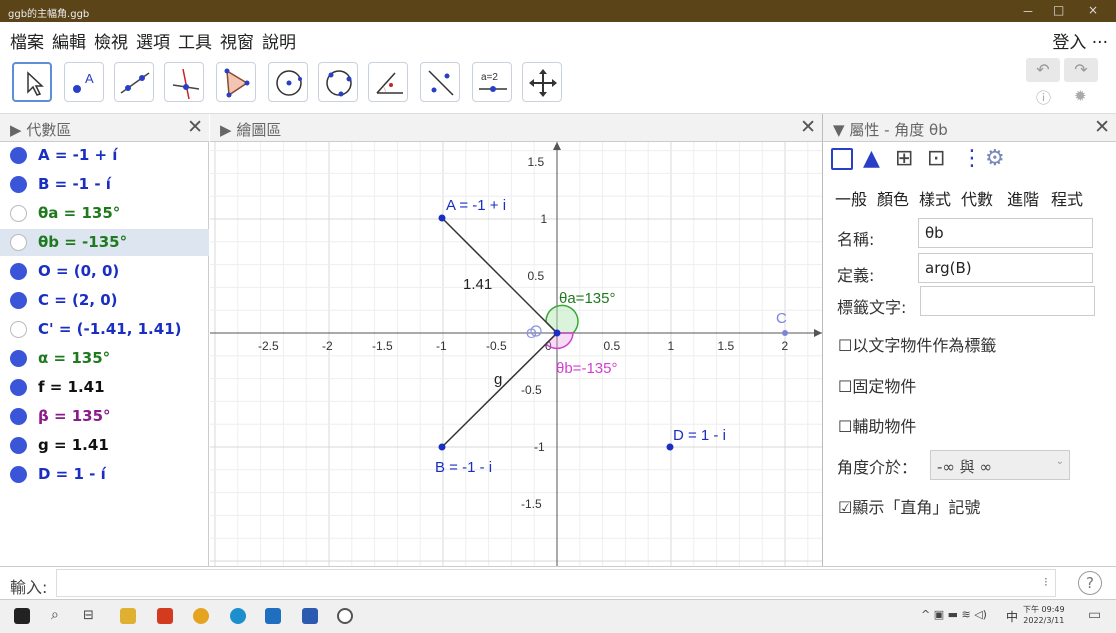 Image resolution: width=1116 pixels, height=633 pixels. What do you see at coordinates (55, 615) in the screenshot?
I see `search-icon: ⌕` at bounding box center [55, 615].